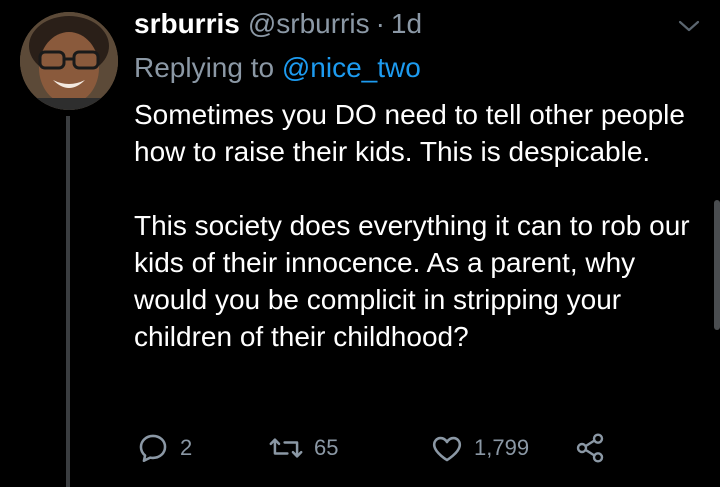 This screenshot has height=487, width=720. I want to click on chevron-down-icon, so click(689, 26).